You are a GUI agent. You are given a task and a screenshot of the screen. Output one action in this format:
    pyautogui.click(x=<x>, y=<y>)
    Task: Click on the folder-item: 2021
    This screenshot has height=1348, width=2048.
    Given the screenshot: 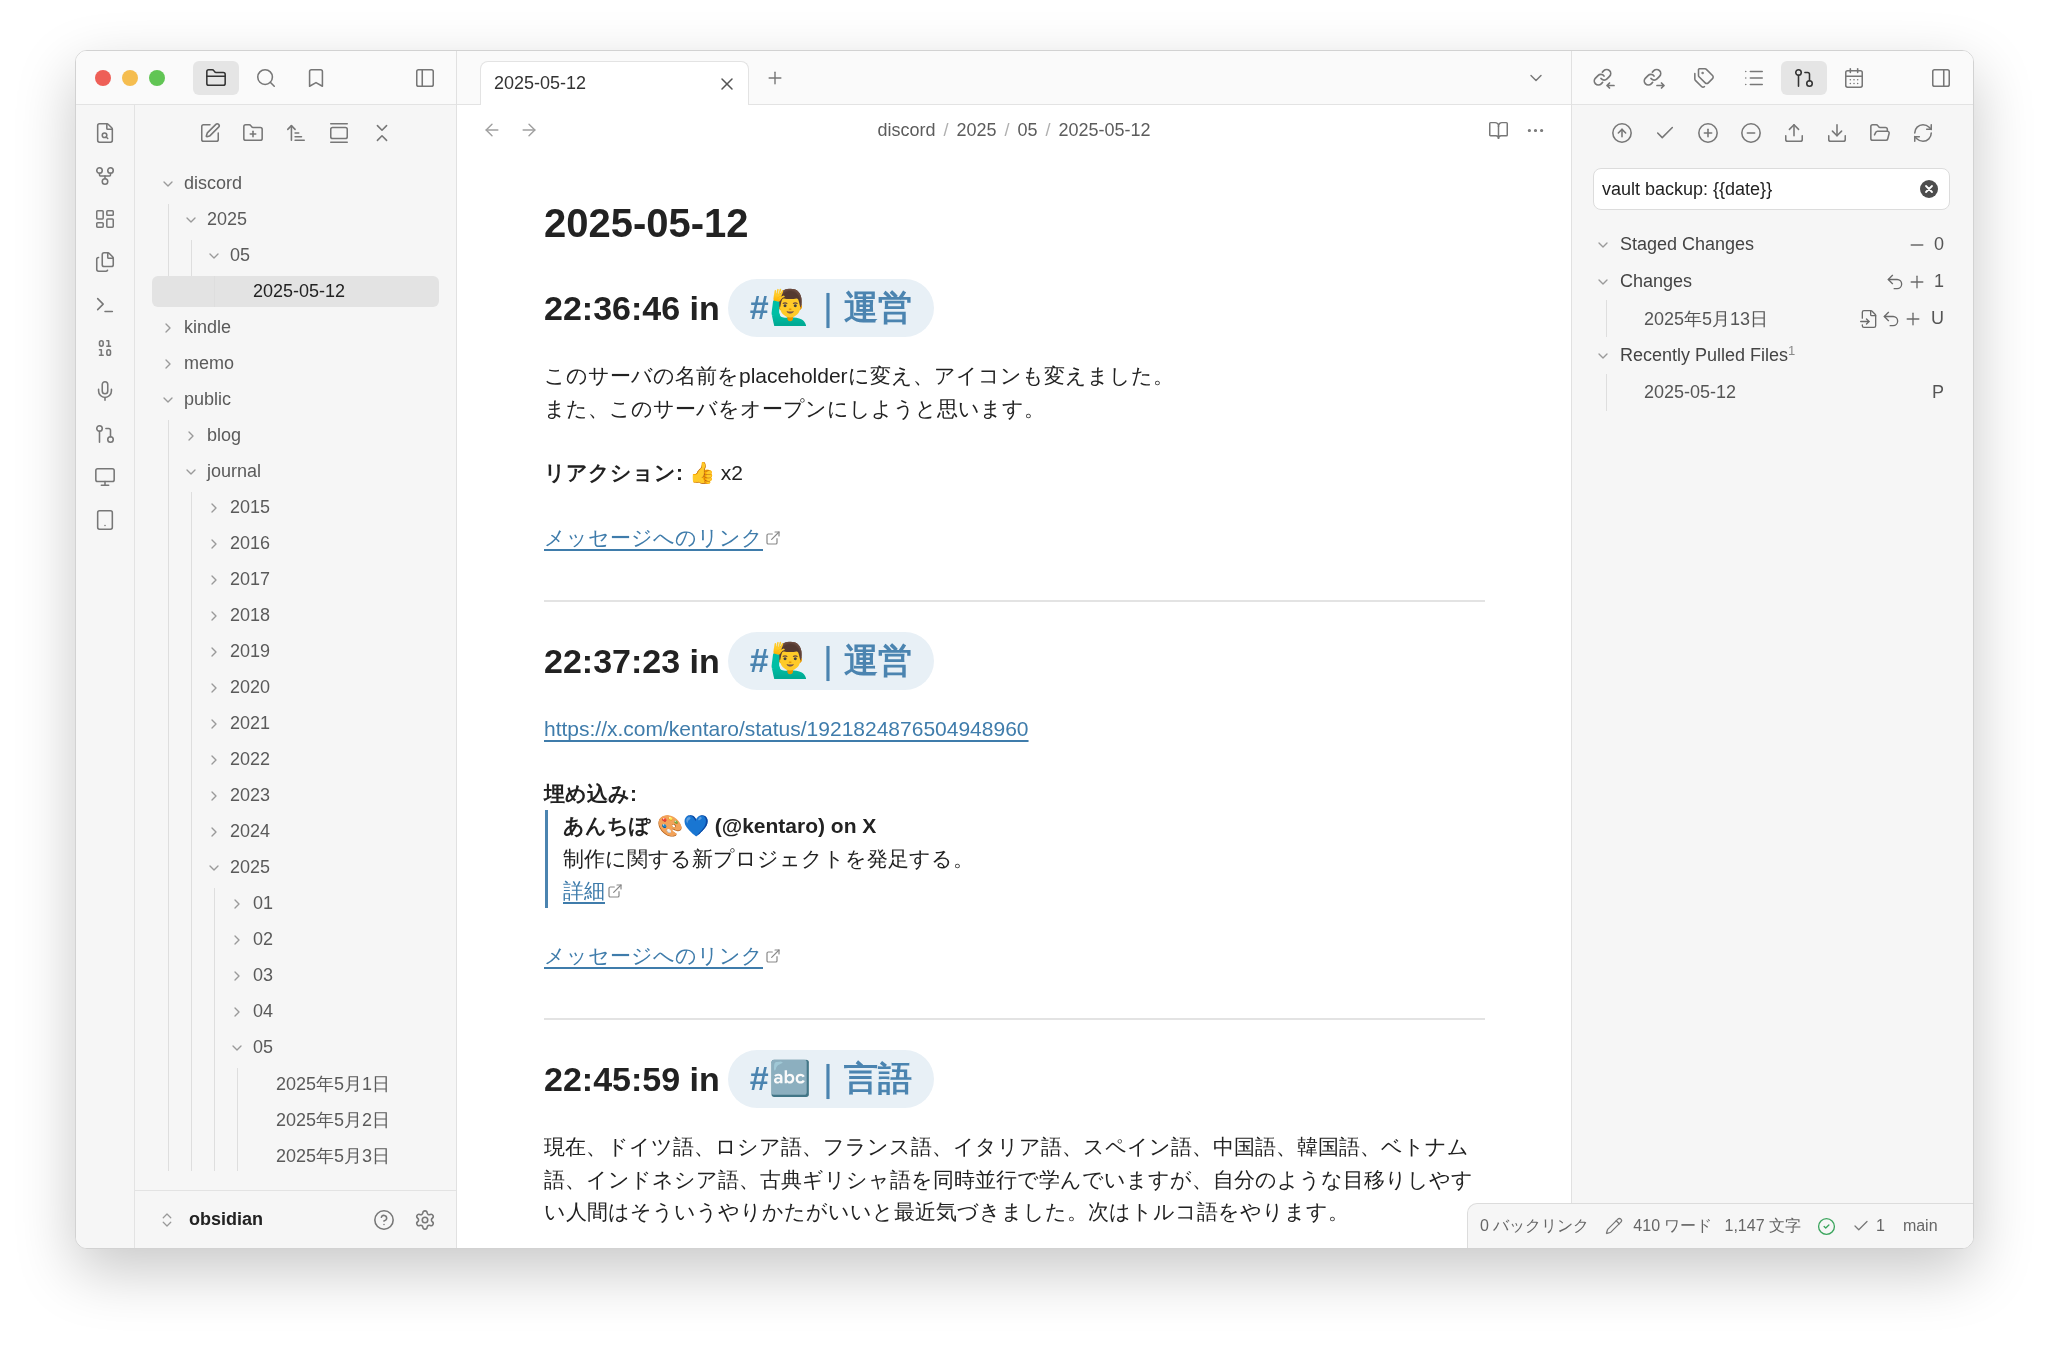 What is the action you would take?
    pyautogui.click(x=295, y=723)
    